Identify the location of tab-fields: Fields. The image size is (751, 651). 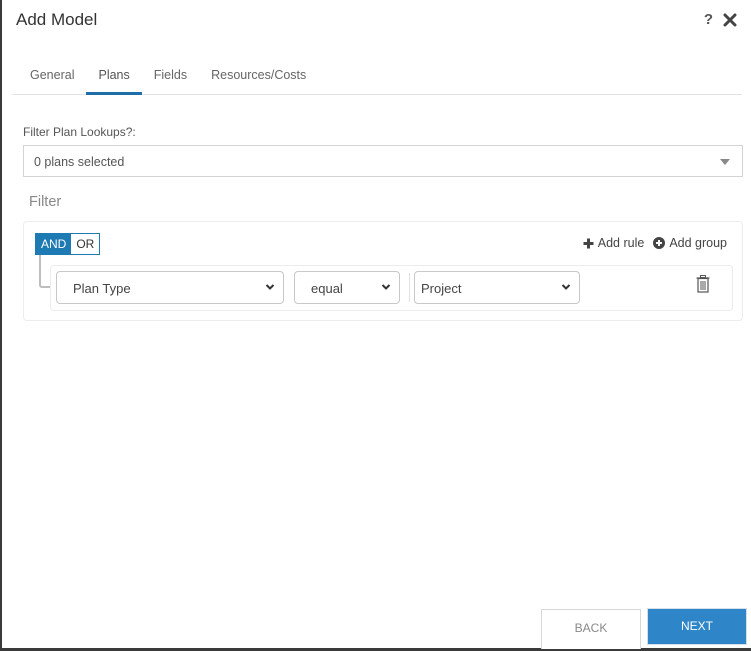
(170, 78).